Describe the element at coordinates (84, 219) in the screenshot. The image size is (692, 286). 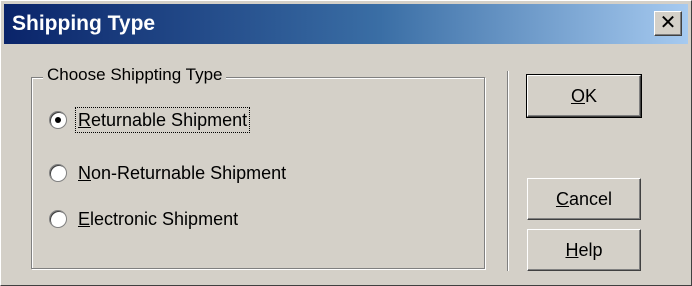
I see `mnemonic: E` at that location.